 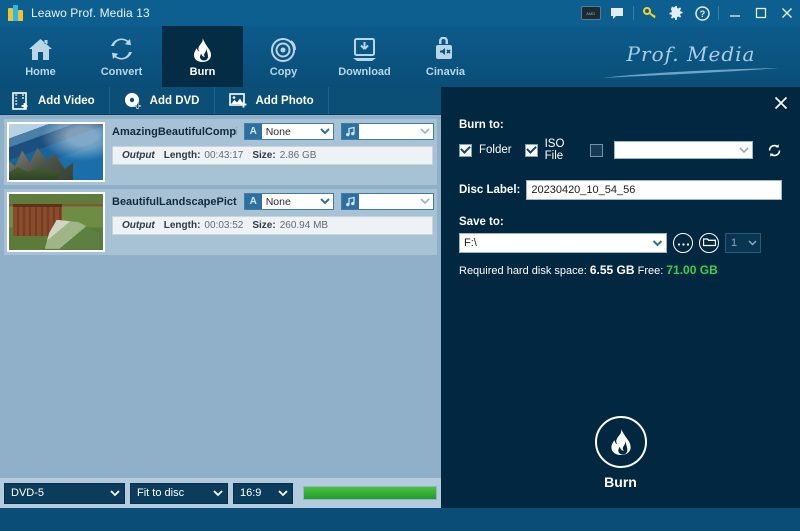 I want to click on close-button, so click(x=787, y=13).